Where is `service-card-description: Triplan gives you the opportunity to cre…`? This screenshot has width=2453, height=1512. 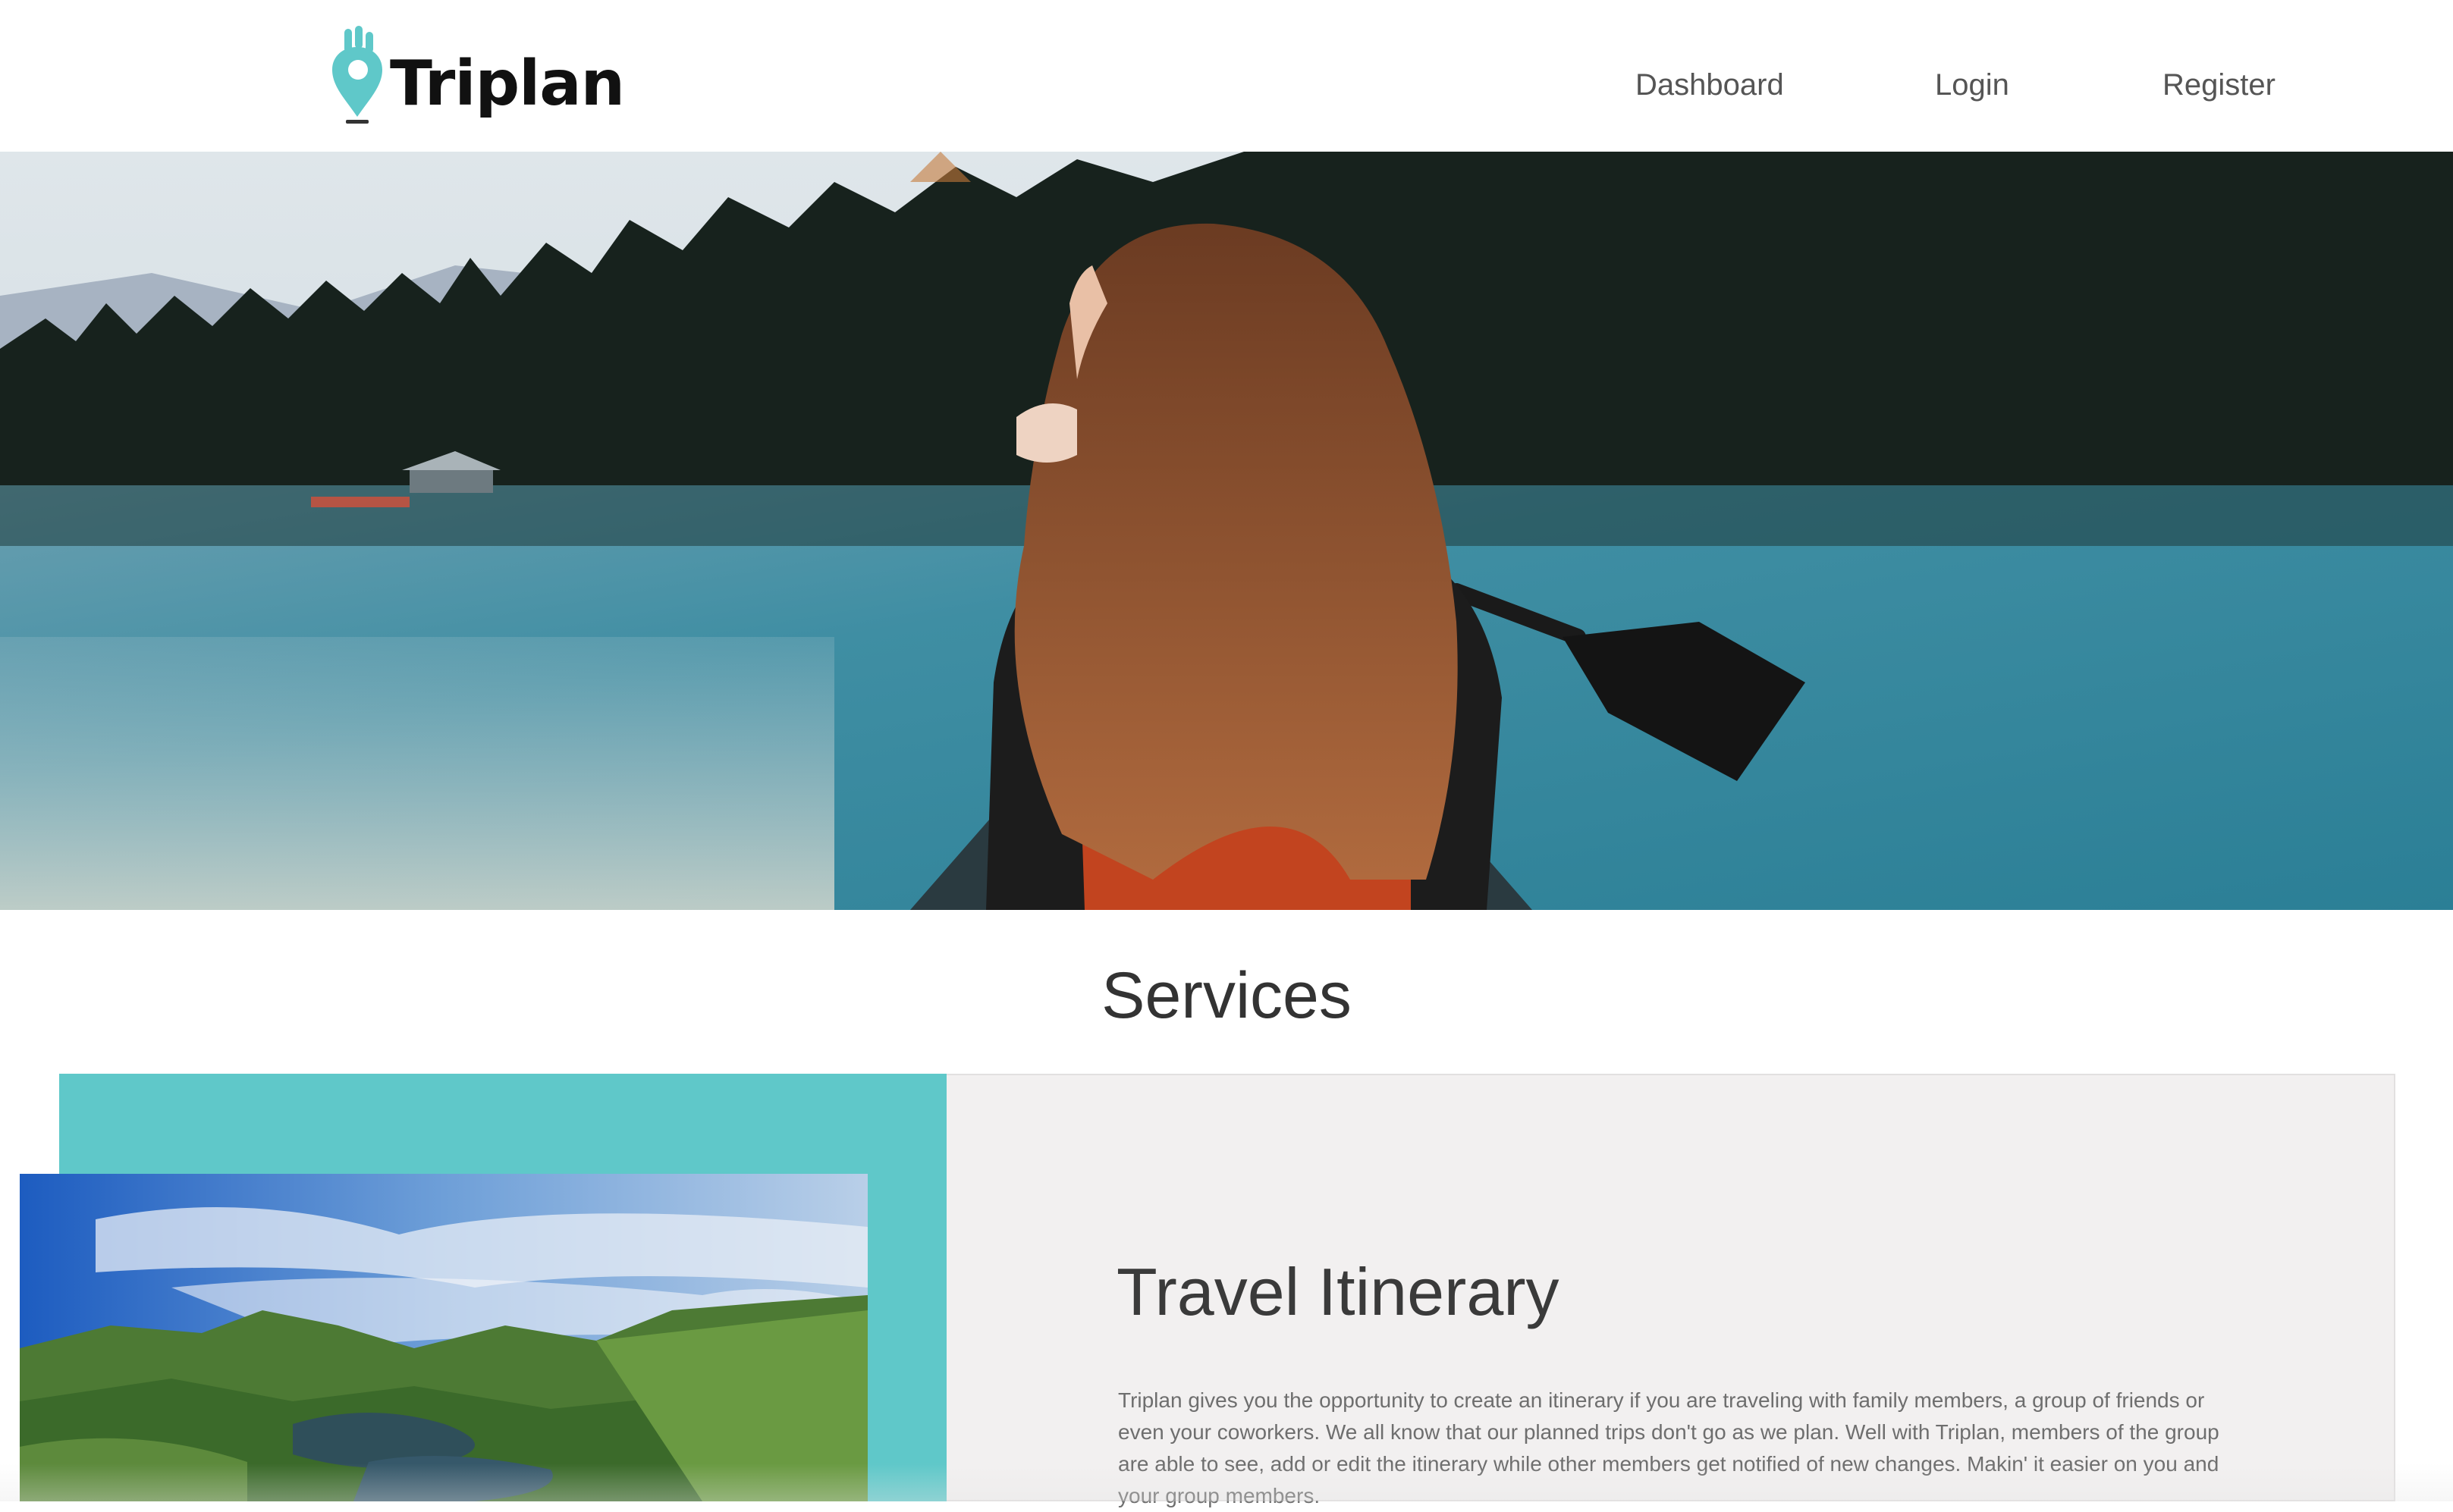
service-card-description: Triplan gives you the opportunity to cre… is located at coordinates (1668, 1447).